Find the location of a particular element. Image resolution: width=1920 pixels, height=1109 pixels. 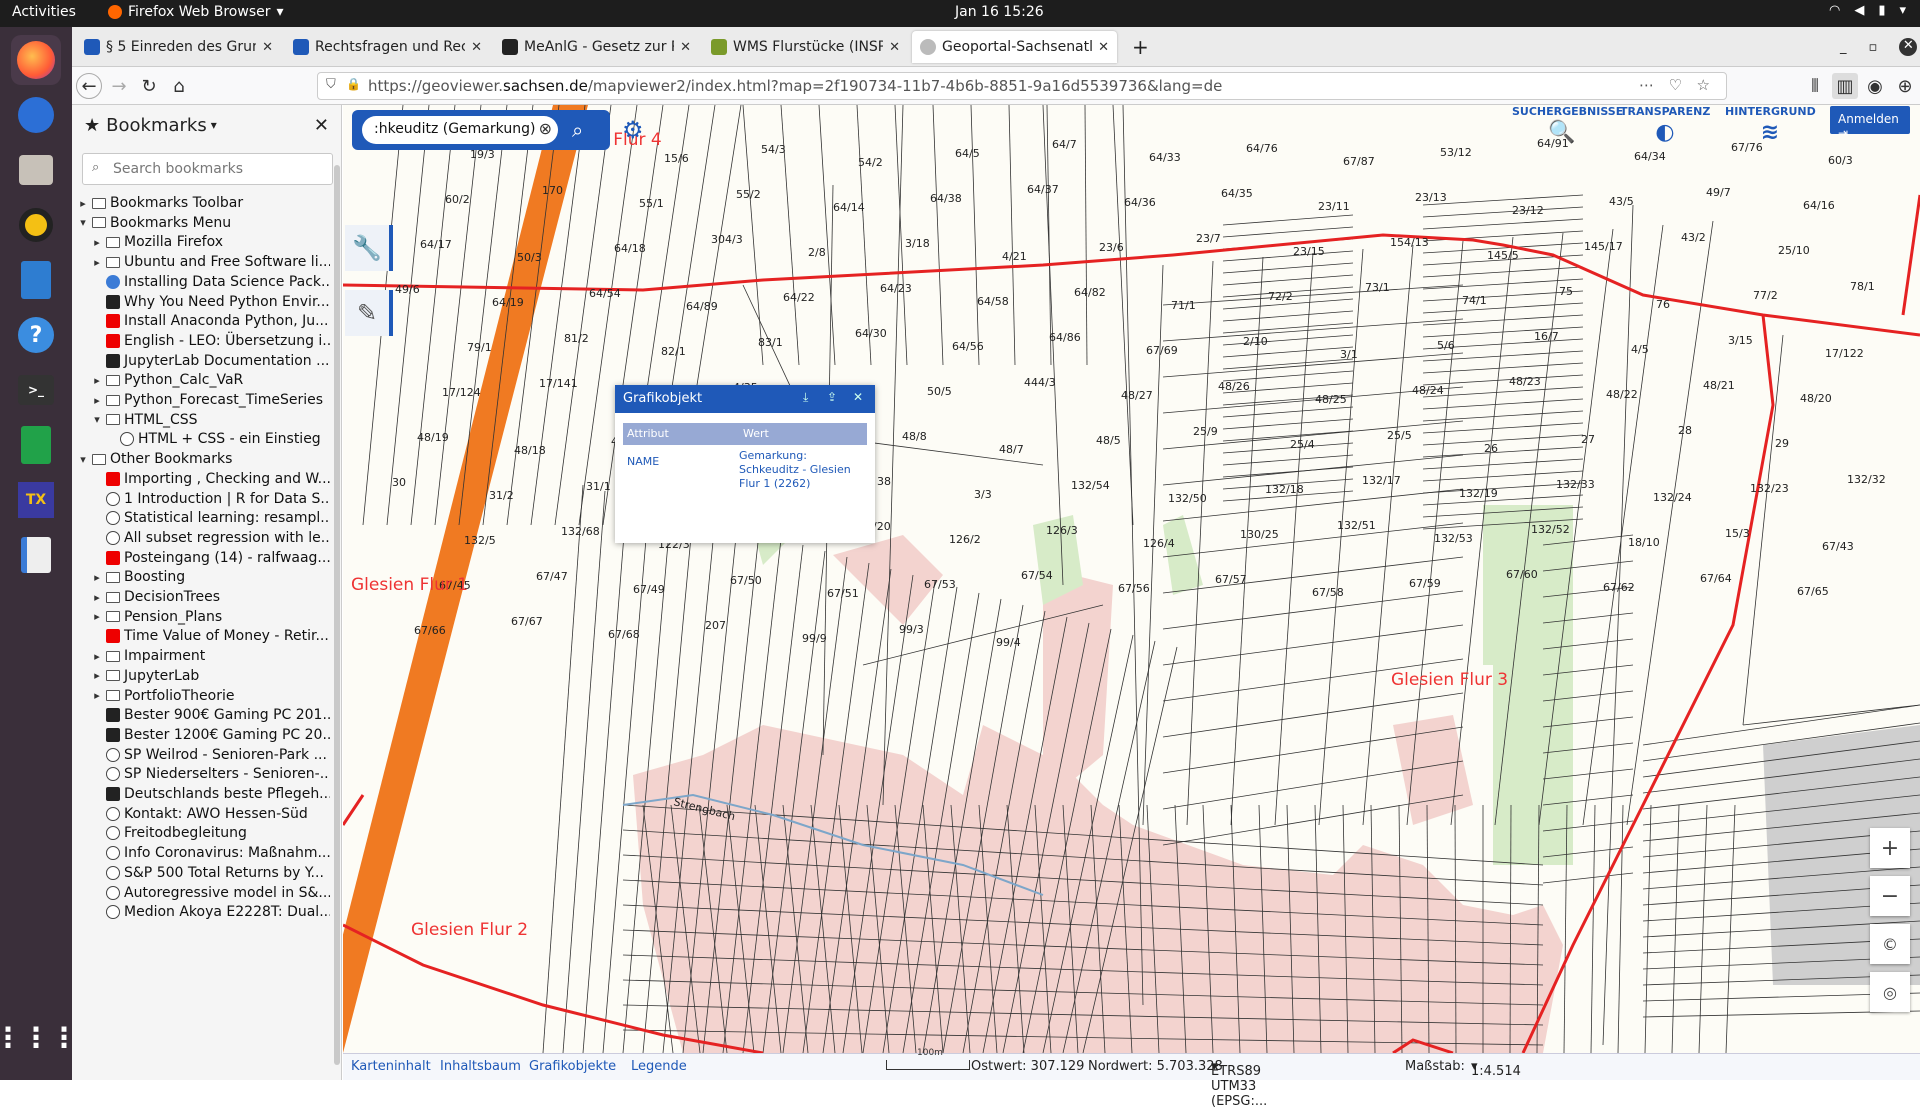

tab-3: MeAnlG - Gesetz zur Reg ✕ is located at coordinates (596, 47).